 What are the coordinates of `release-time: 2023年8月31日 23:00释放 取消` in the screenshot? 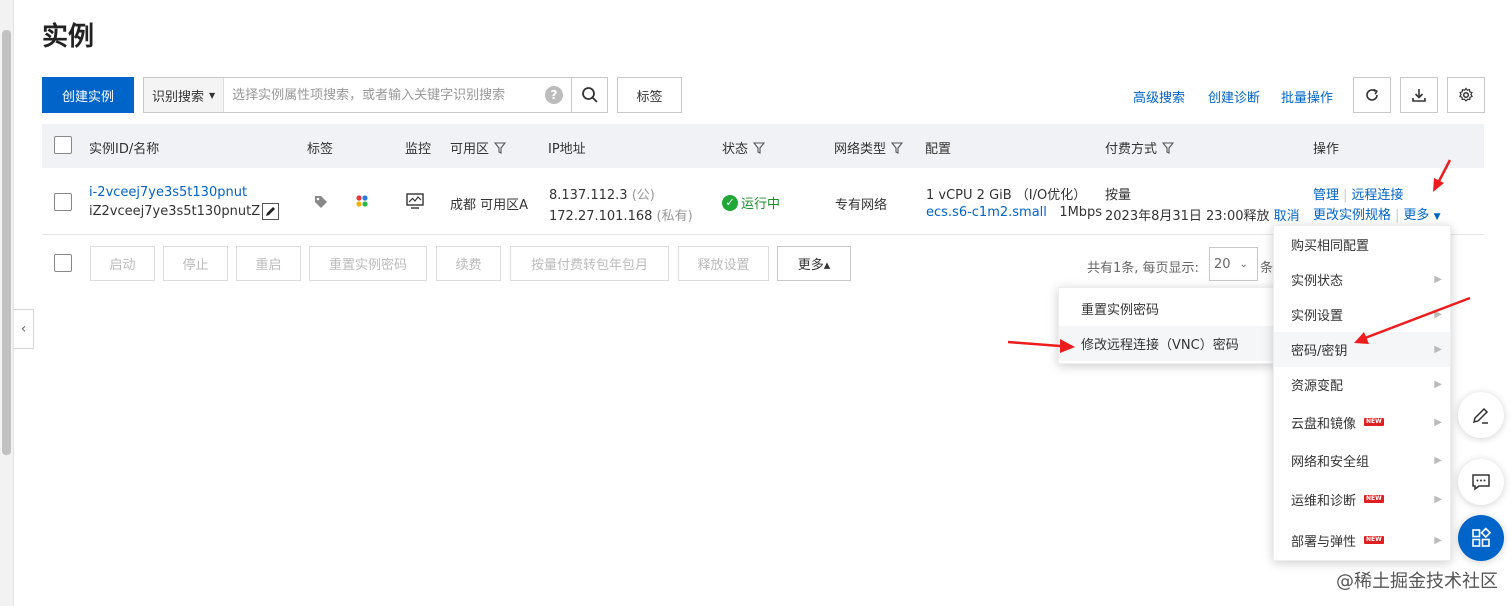 It's located at (1202, 216).